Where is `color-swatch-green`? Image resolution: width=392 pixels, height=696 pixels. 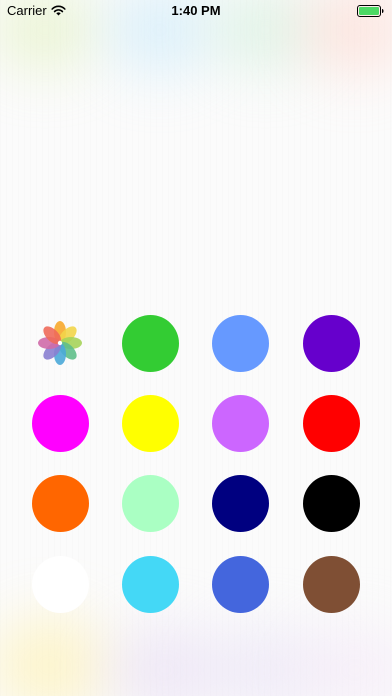
color-swatch-green is located at coordinates (150, 343).